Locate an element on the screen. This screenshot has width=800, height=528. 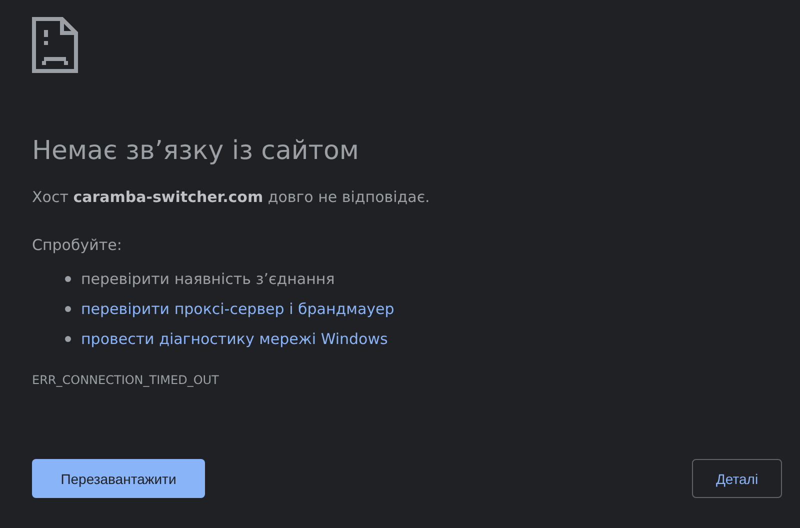
error-code: ERR_CONNECTION_TIMED_OUT is located at coordinates (126, 380).